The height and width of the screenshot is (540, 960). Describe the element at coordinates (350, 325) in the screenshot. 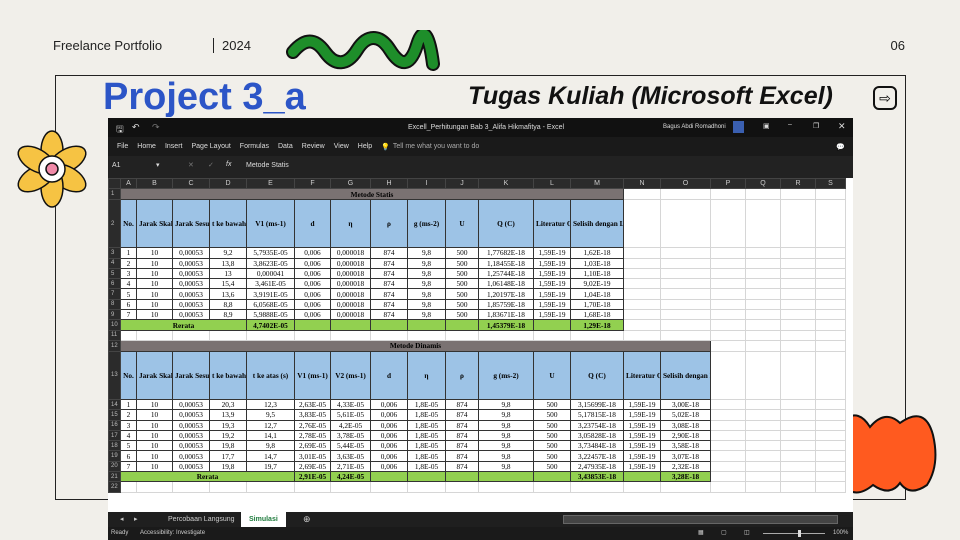

I see `average-empty` at that location.